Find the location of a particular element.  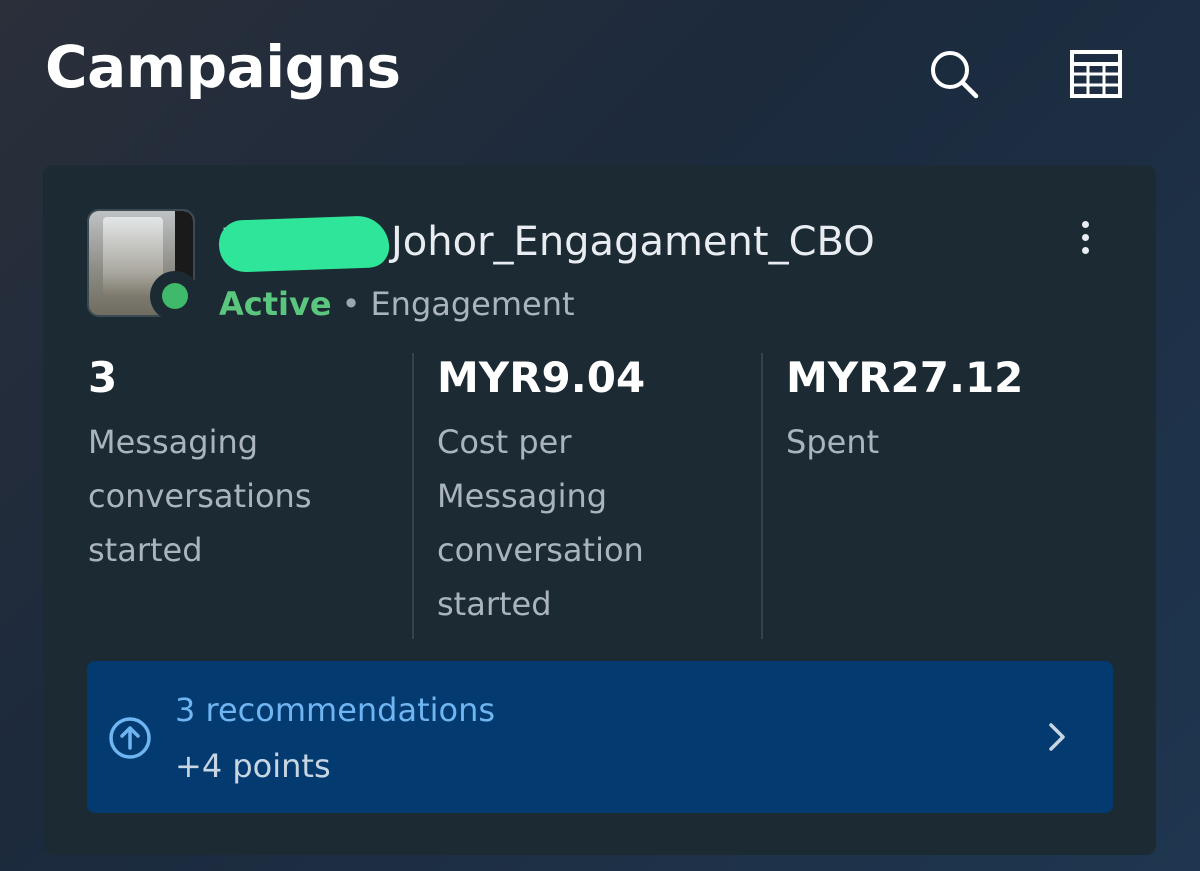

search-icon is located at coordinates (955, 75).